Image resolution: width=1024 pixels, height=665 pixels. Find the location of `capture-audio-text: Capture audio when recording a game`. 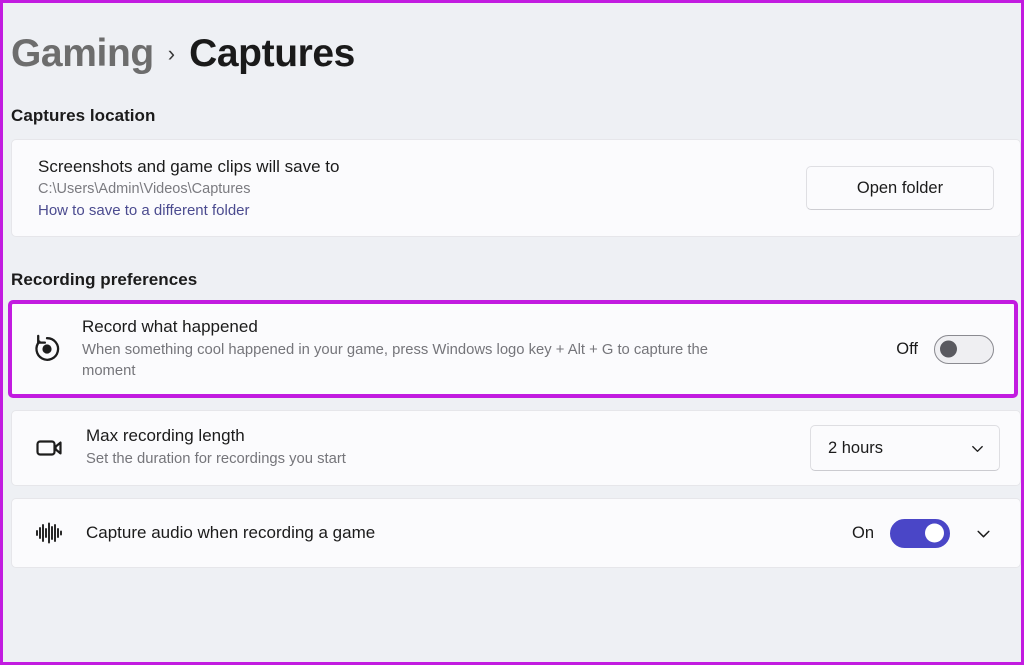

capture-audio-text: Capture audio when recording a game is located at coordinates (467, 533).